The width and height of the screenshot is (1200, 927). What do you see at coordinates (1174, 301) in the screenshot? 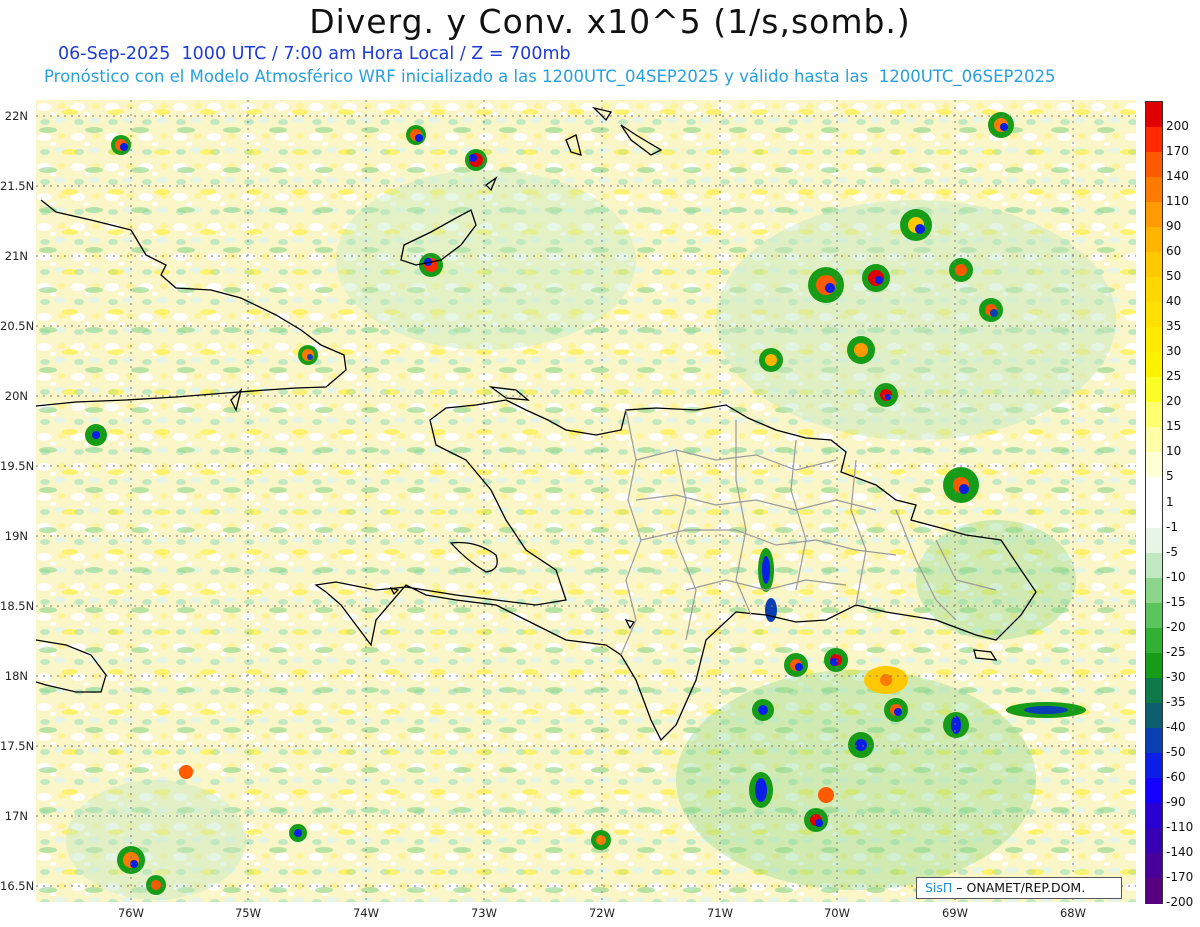
I see `colorbar-label: 40` at bounding box center [1174, 301].